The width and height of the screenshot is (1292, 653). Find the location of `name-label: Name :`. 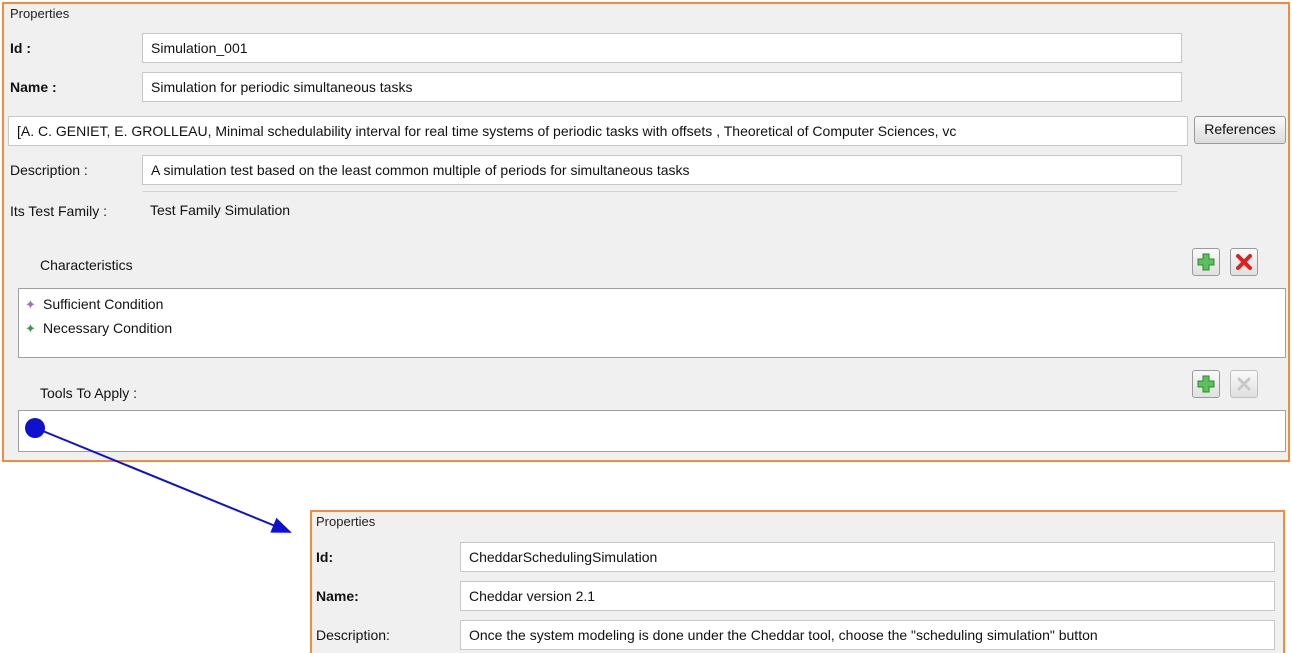

name-label: Name : is located at coordinates (33, 87).